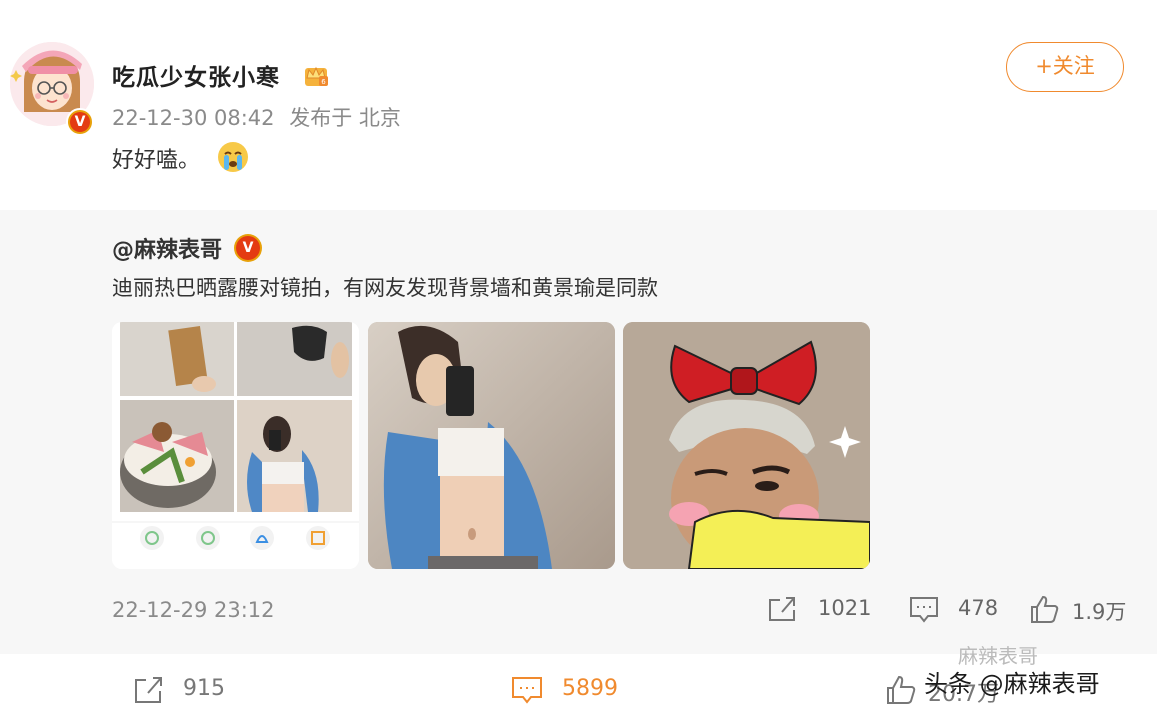  What do you see at coordinates (156, 160) in the screenshot?
I see `post-content: 好好嗑。` at bounding box center [156, 160].